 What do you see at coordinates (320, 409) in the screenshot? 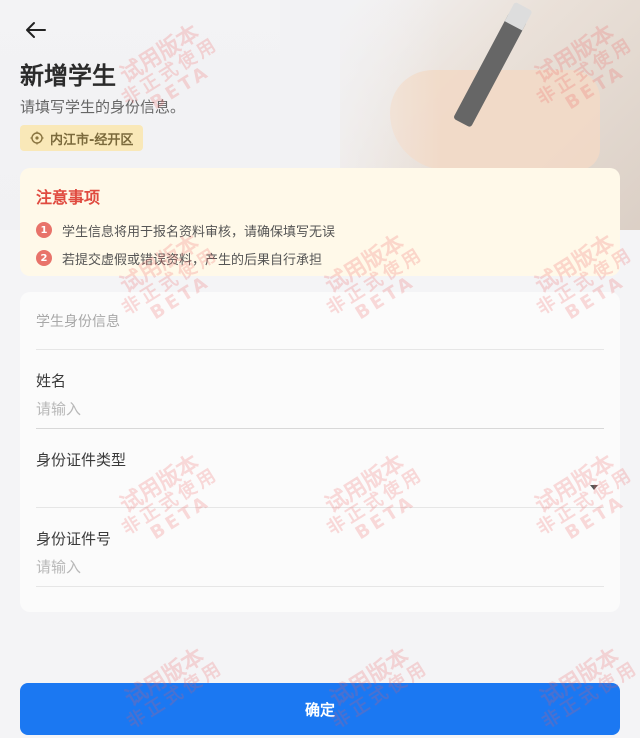
I see `name-input` at bounding box center [320, 409].